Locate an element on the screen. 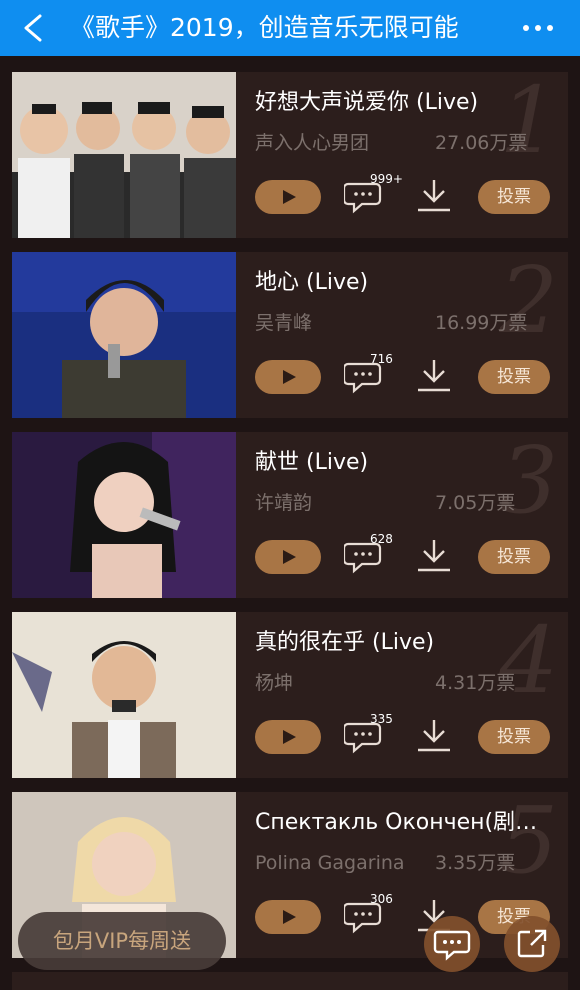 This screenshot has width=580, height=990. page-title: 《歌手》2019，创造音乐无限可能 is located at coordinates (264, 27).